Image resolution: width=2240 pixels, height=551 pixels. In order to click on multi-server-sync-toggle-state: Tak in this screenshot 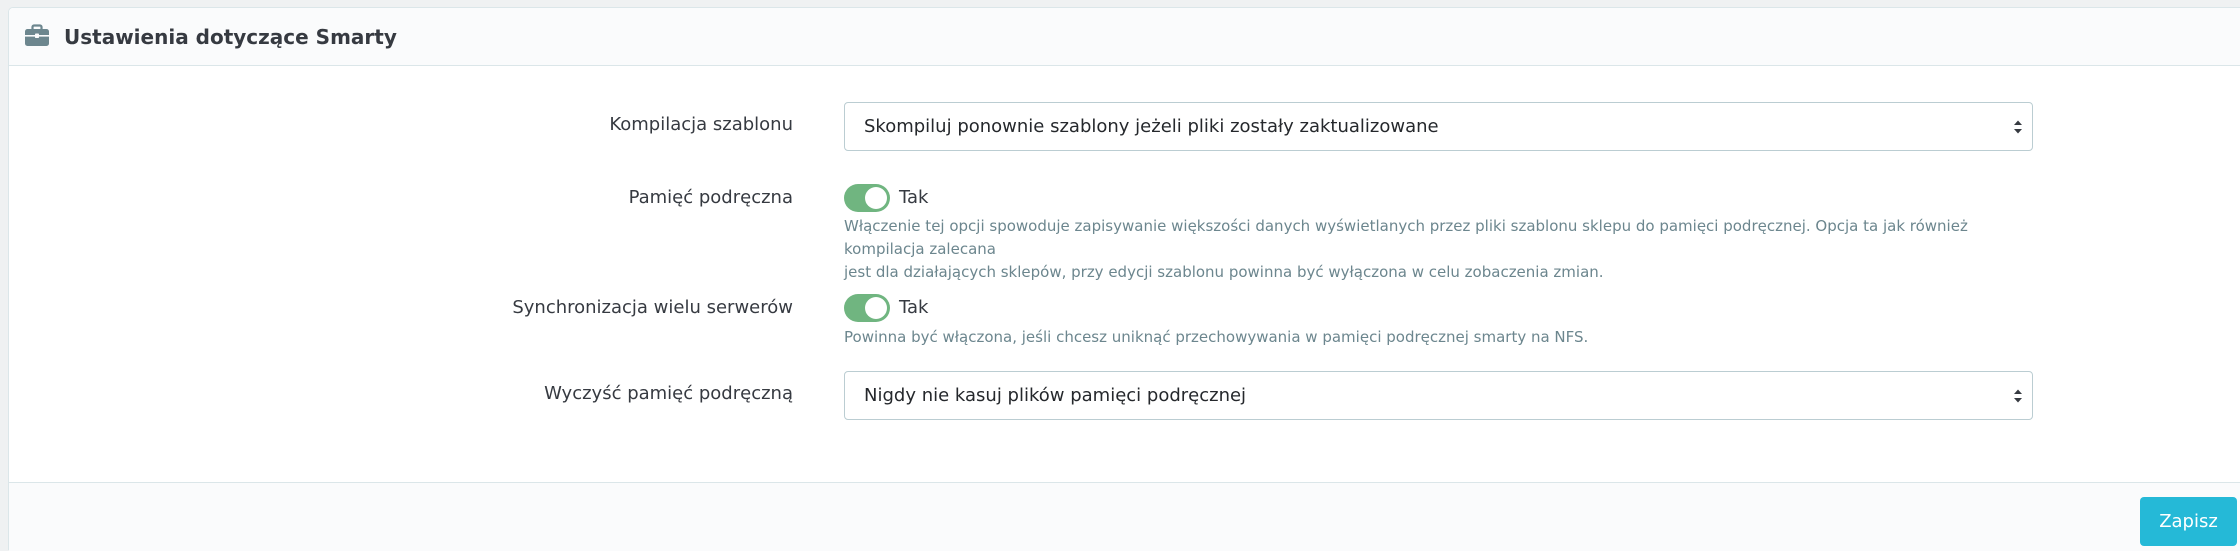, I will do `click(914, 307)`.